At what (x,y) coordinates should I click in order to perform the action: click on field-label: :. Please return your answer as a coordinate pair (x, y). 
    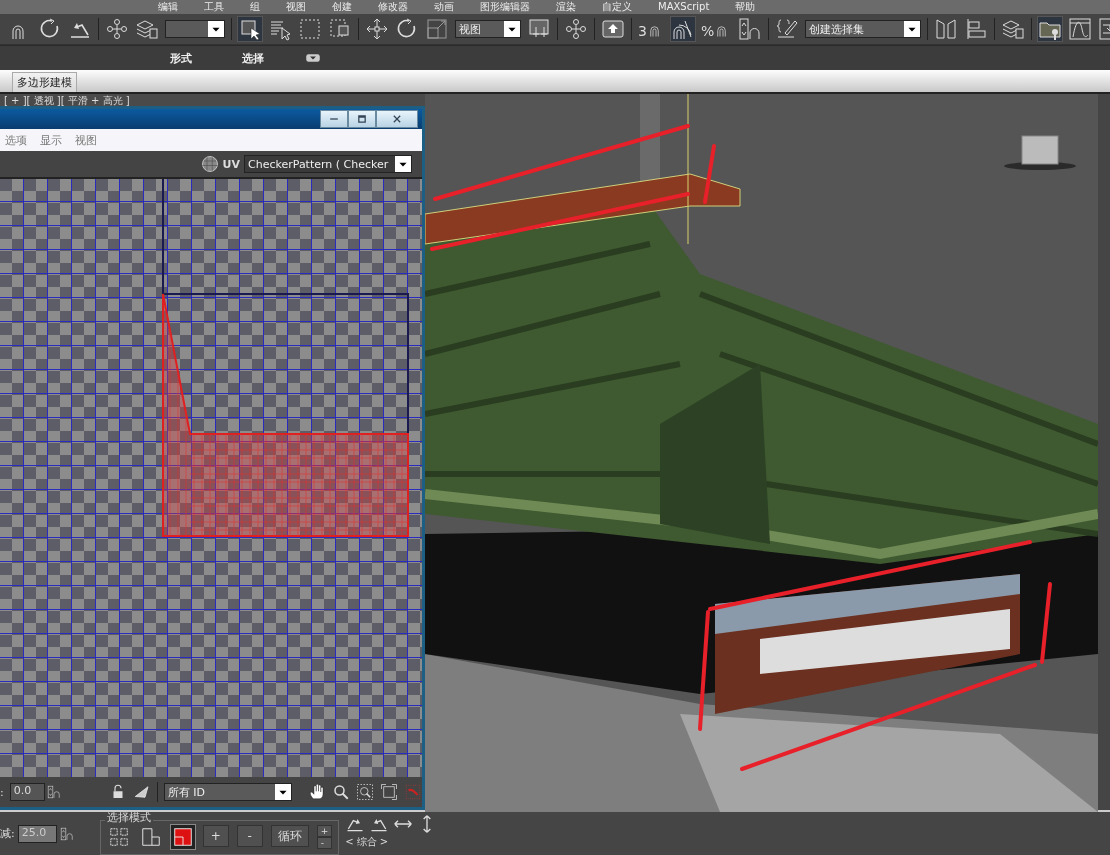
    Looking at the image, I should click on (2, 792).